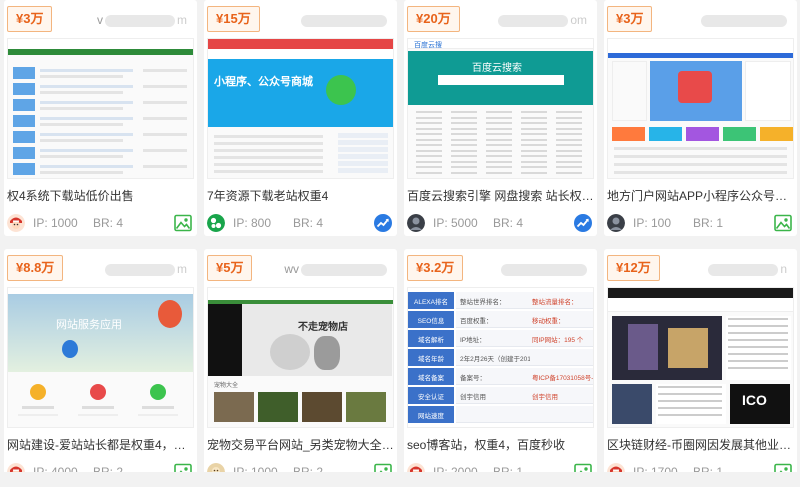 The height and width of the screenshot is (487, 800). I want to click on listing-card: ¥3万 v m 权4系统下载站低价出售 IP: 1000 BR: 4, so click(100, 118).